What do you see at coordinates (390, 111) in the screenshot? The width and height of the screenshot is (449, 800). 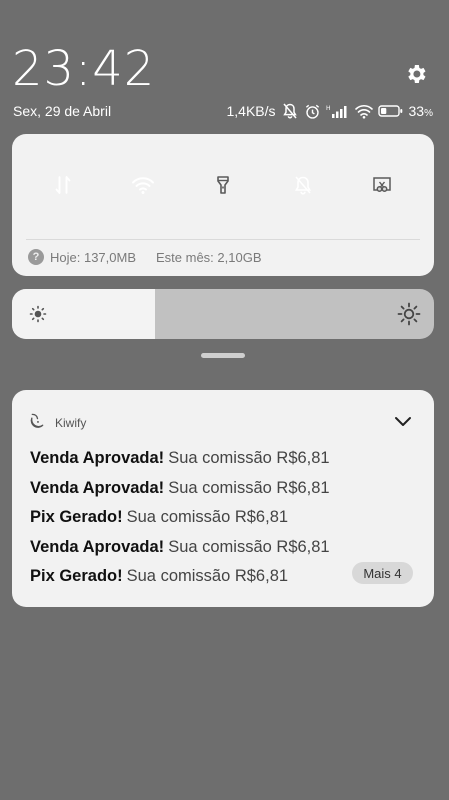 I see `battery-icon` at bounding box center [390, 111].